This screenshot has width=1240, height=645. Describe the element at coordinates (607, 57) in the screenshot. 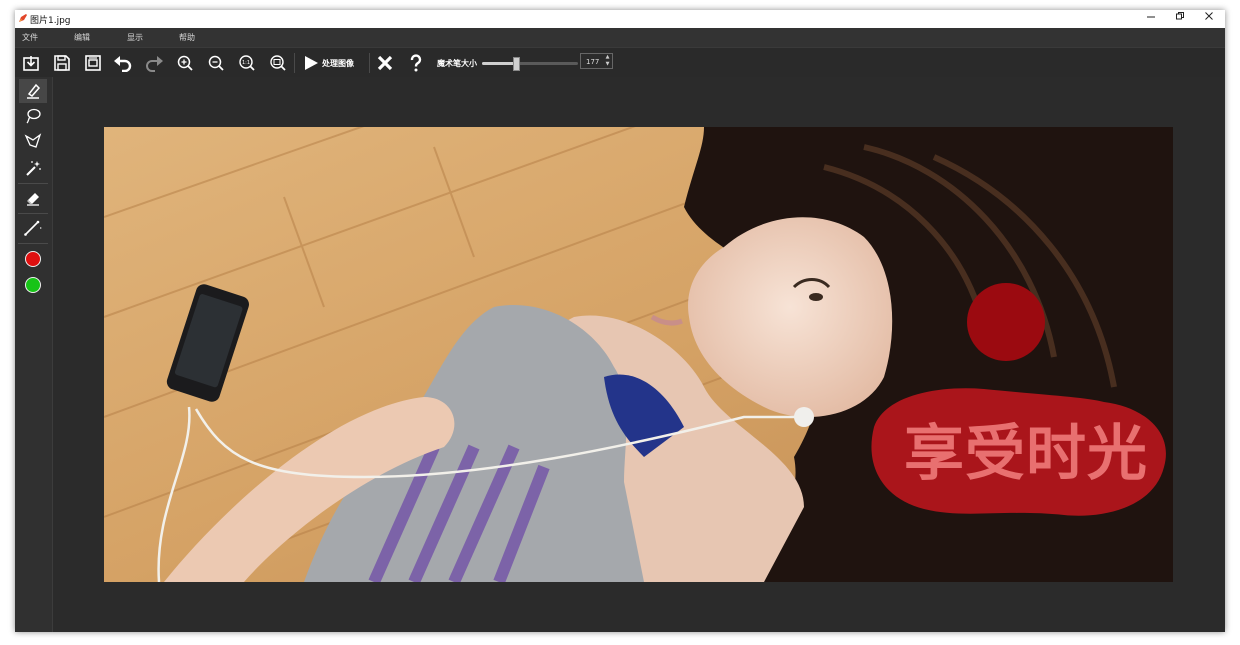

I see `spin-up-icon: ▲` at that location.